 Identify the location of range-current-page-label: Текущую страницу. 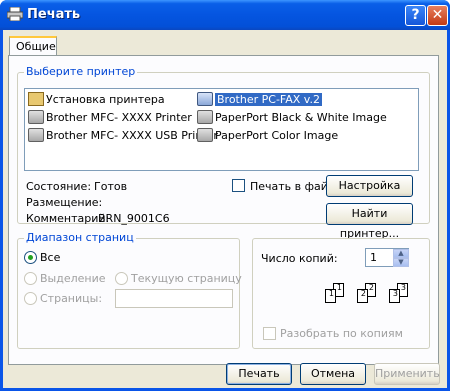
(186, 278).